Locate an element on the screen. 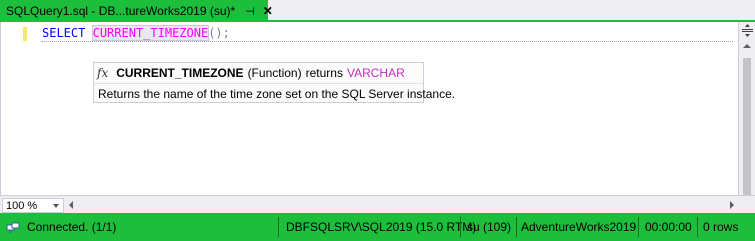 This screenshot has height=241, width=755. status-server: DBFSQLSRV\SQL2019 (15.0 RTM) is located at coordinates (381, 227).